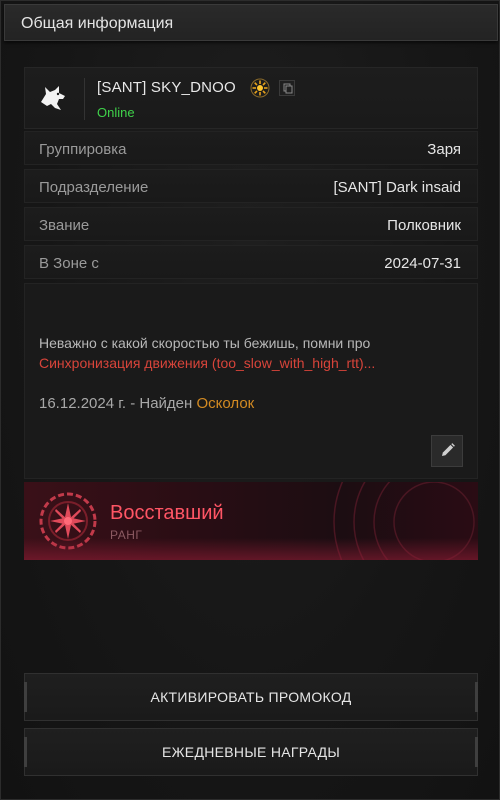  What do you see at coordinates (84, 99) in the screenshot?
I see `logo-divider` at bounding box center [84, 99].